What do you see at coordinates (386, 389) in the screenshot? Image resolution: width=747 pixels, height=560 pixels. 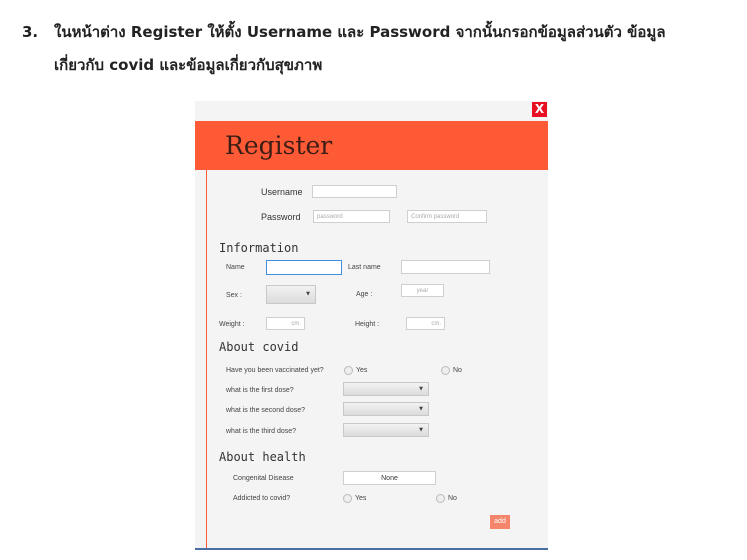 I see `first-dose-select: ▼` at bounding box center [386, 389].